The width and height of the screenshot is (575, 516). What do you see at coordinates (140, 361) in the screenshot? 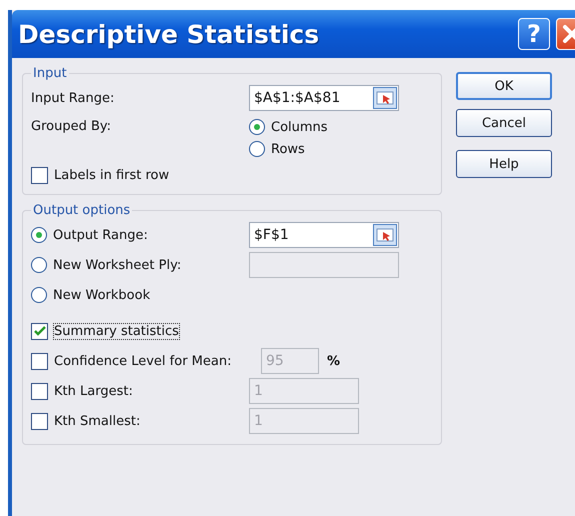
I see `option: Confidence Level for Mean:` at bounding box center [140, 361].